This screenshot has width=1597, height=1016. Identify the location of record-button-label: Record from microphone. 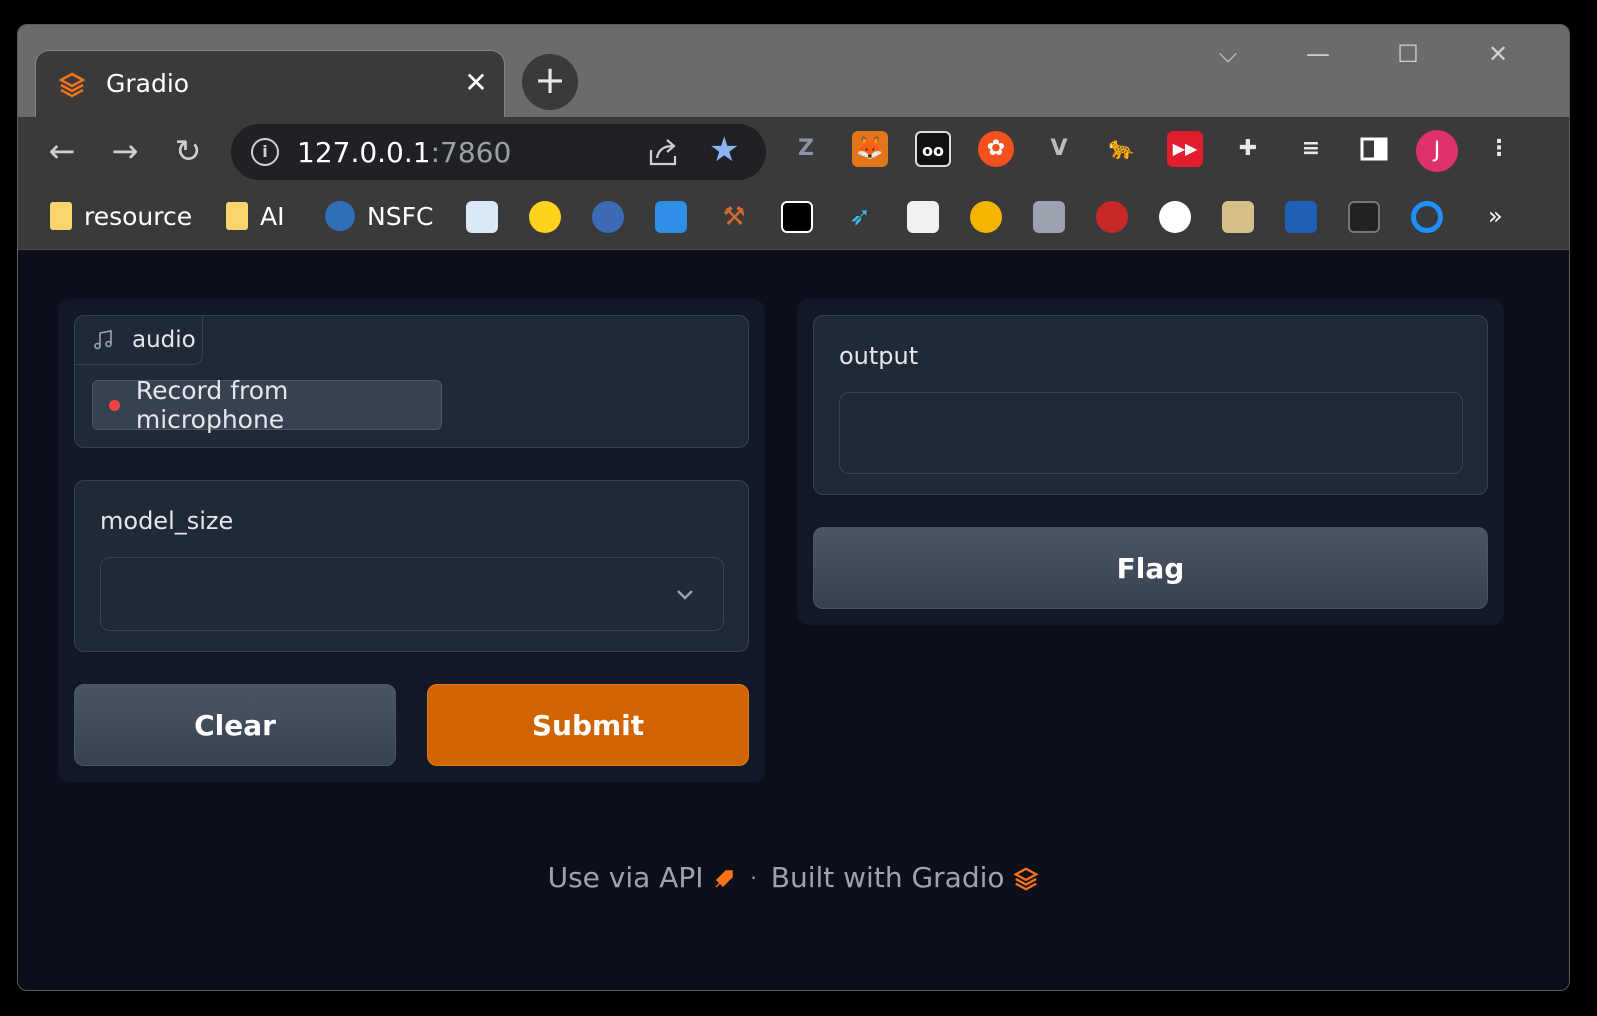
(212, 405).